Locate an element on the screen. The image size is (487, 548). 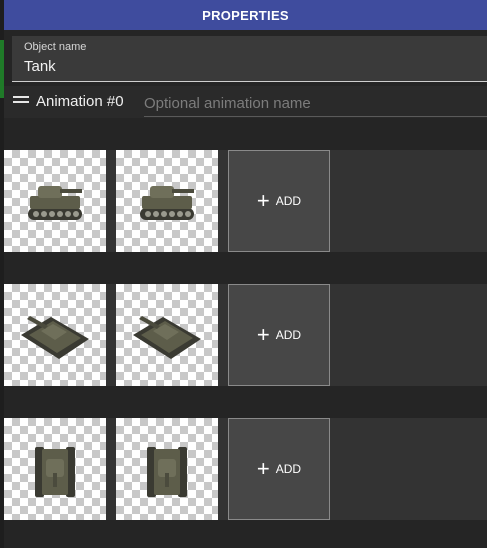
object-name-value: Tank is located at coordinates (40, 66).